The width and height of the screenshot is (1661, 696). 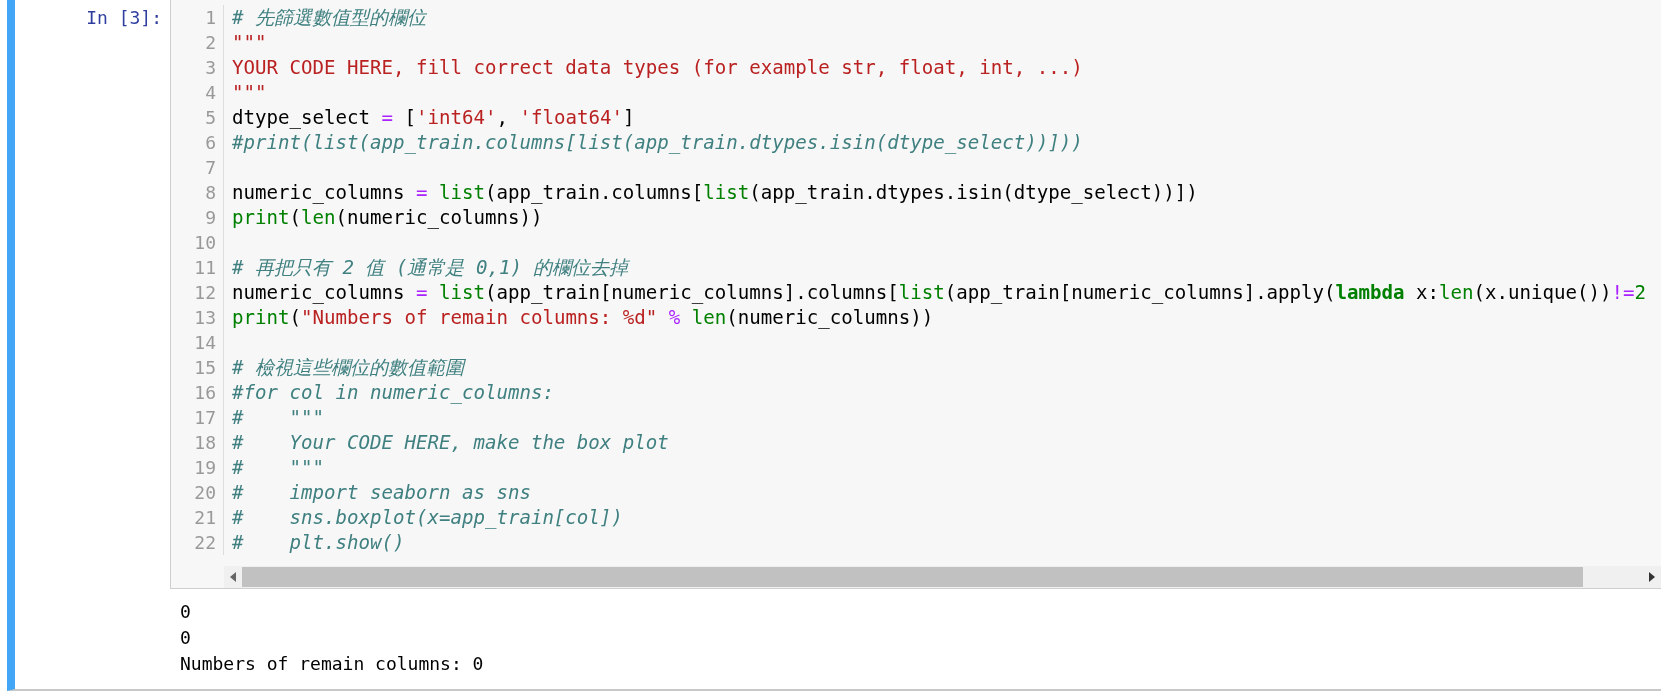 I want to click on code-line: # Your CODE HERE, make the box plot, so click(x=451, y=442).